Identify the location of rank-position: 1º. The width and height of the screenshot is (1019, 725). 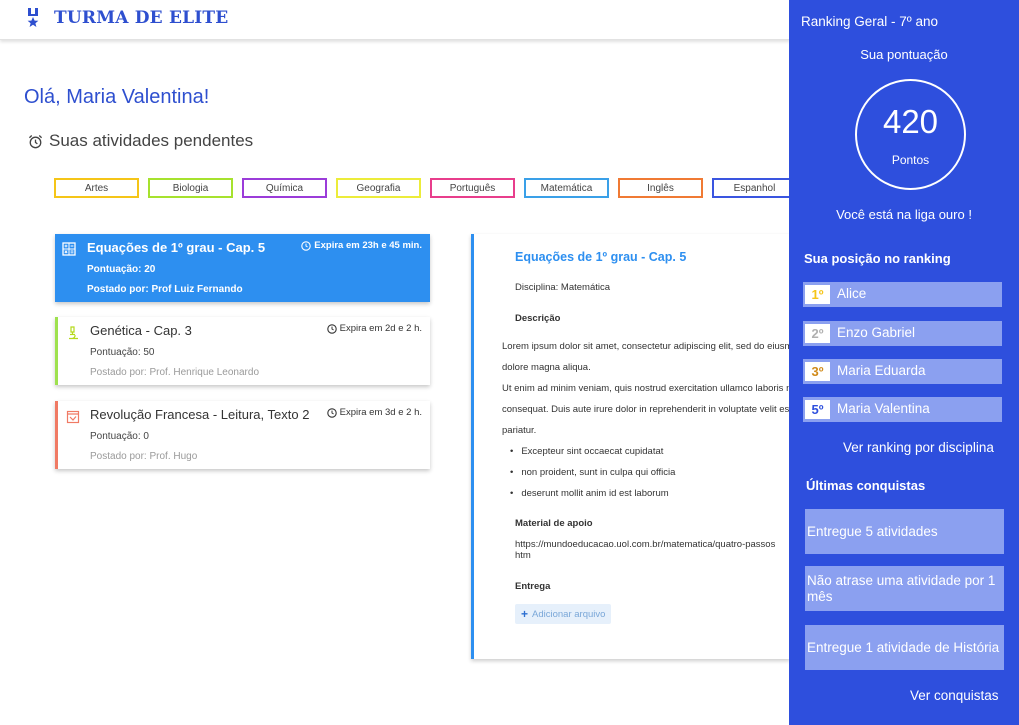
(817, 294).